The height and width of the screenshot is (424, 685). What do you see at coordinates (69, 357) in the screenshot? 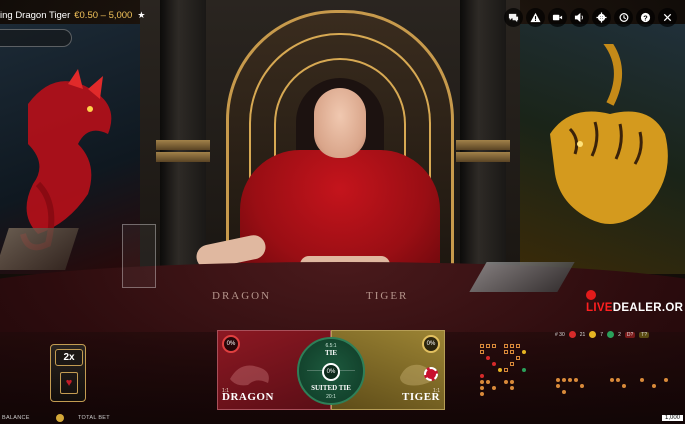
I see `multiplier-value: 2x` at bounding box center [69, 357].